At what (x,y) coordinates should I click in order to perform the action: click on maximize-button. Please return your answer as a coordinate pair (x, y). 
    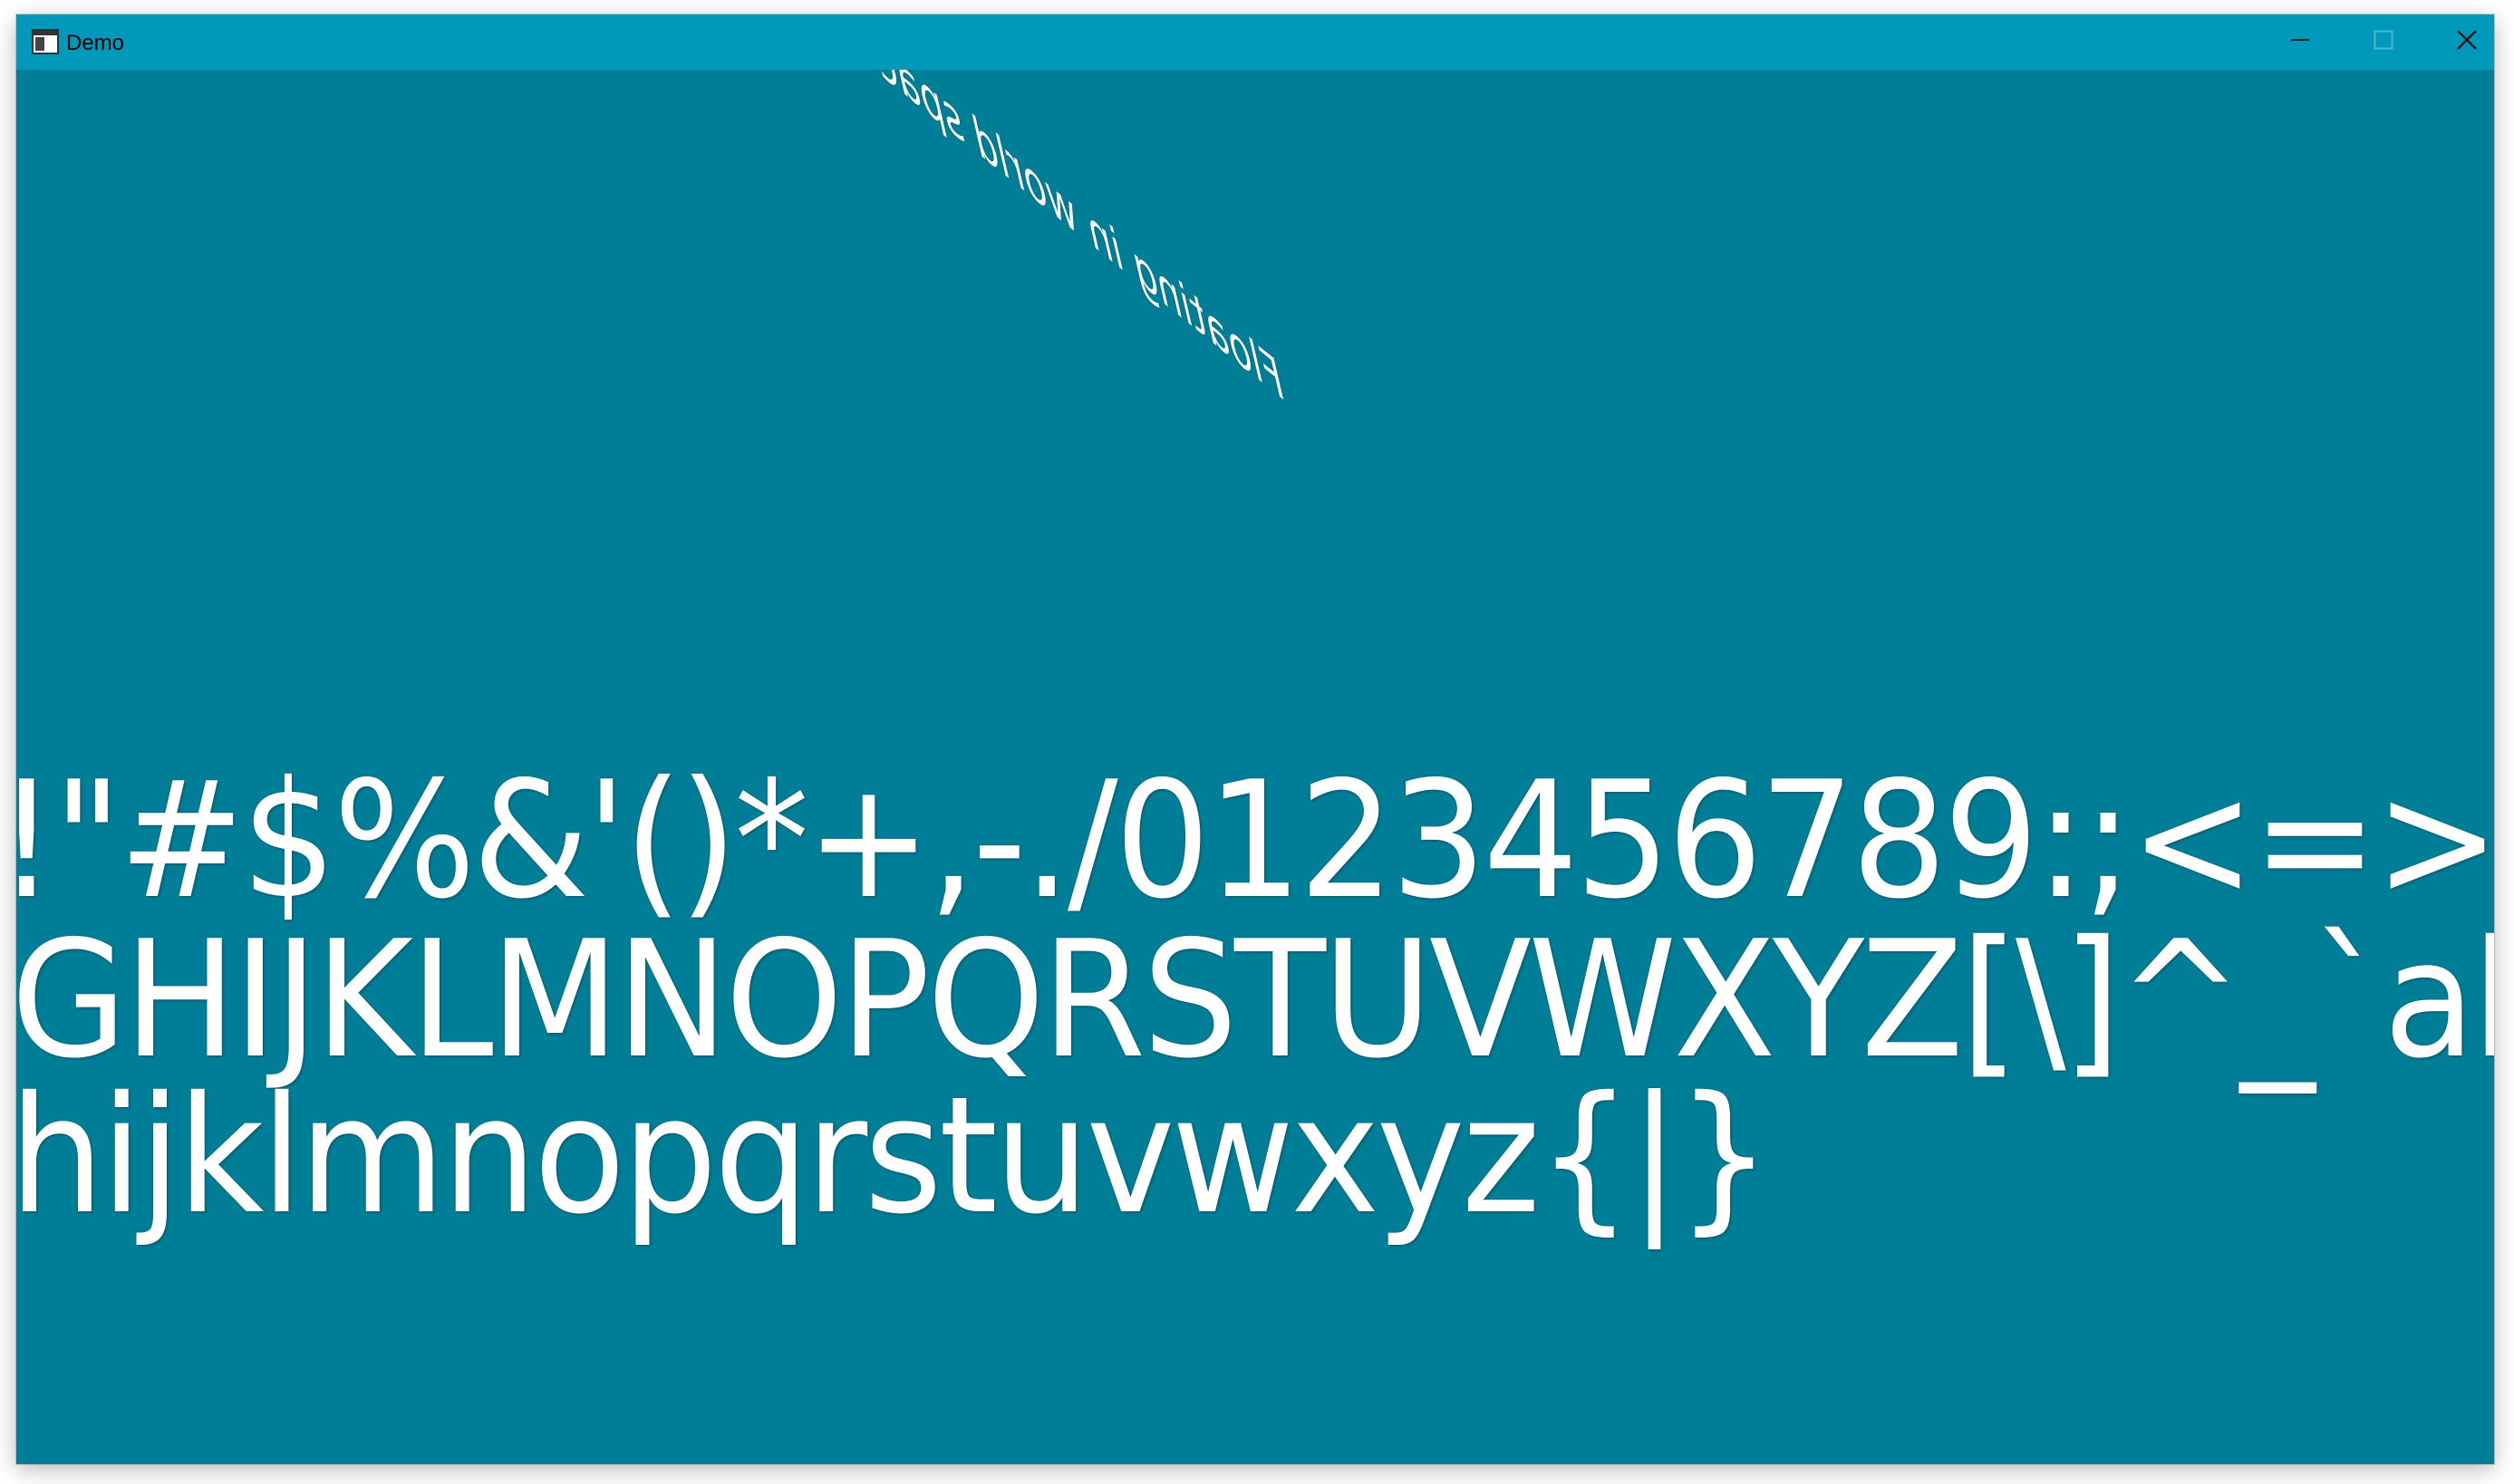
    Looking at the image, I should click on (2383, 42).